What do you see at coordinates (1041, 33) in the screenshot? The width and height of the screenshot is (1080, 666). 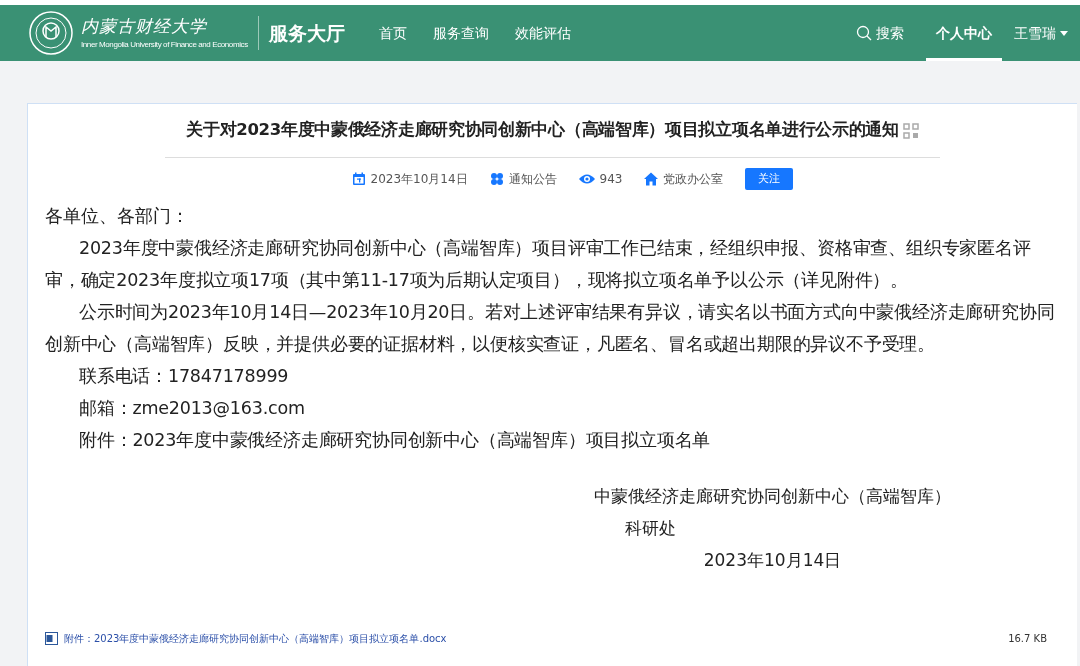 I see `user-menu: 王雪瑞` at bounding box center [1041, 33].